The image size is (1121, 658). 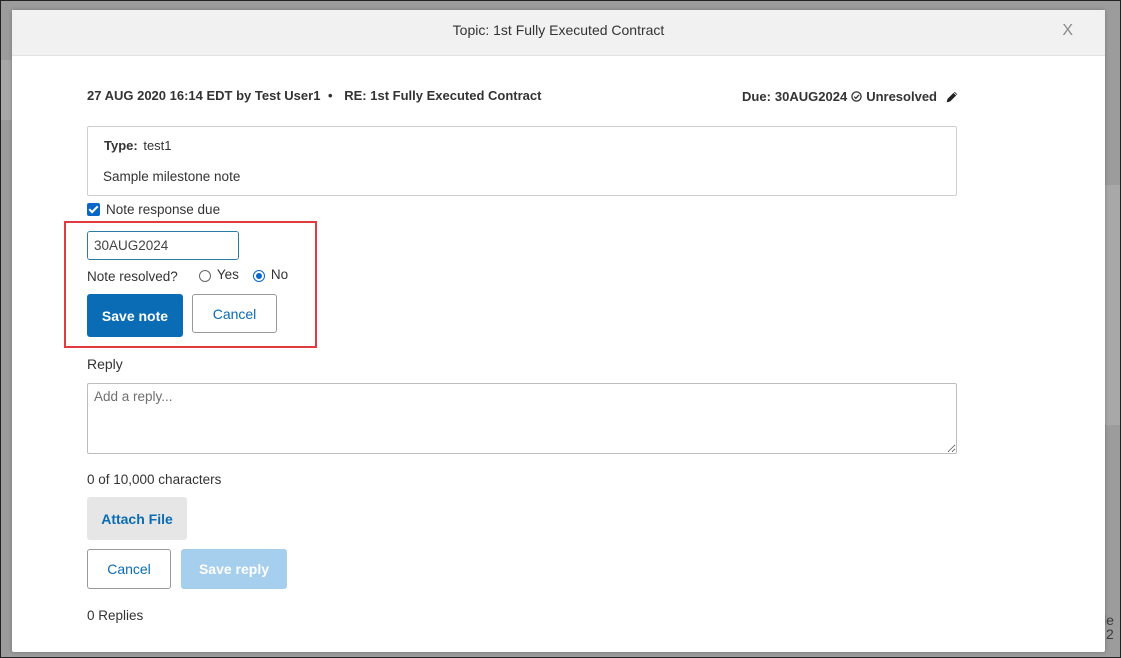 What do you see at coordinates (244, 95) in the screenshot?
I see `note-by-label: by` at bounding box center [244, 95].